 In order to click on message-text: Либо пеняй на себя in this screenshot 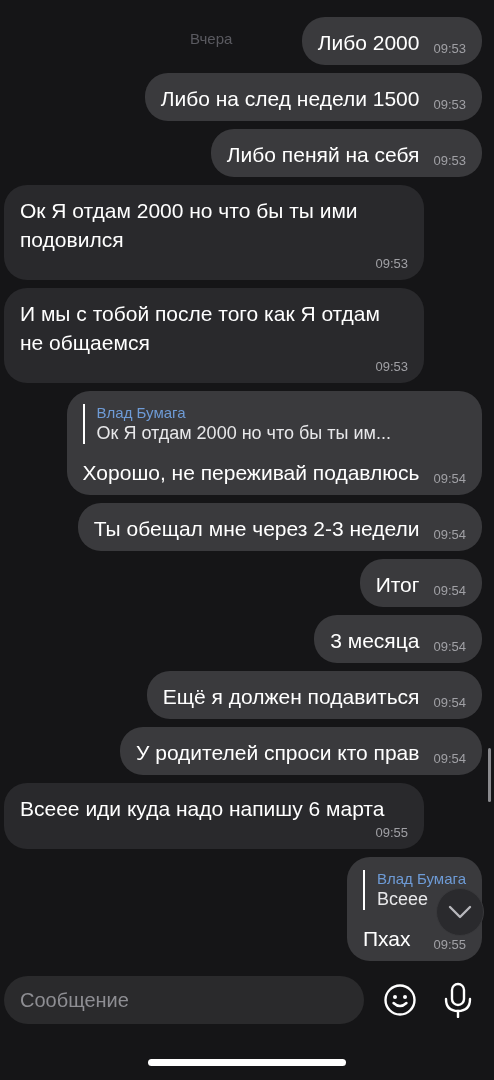, I will do `click(323, 155)`.